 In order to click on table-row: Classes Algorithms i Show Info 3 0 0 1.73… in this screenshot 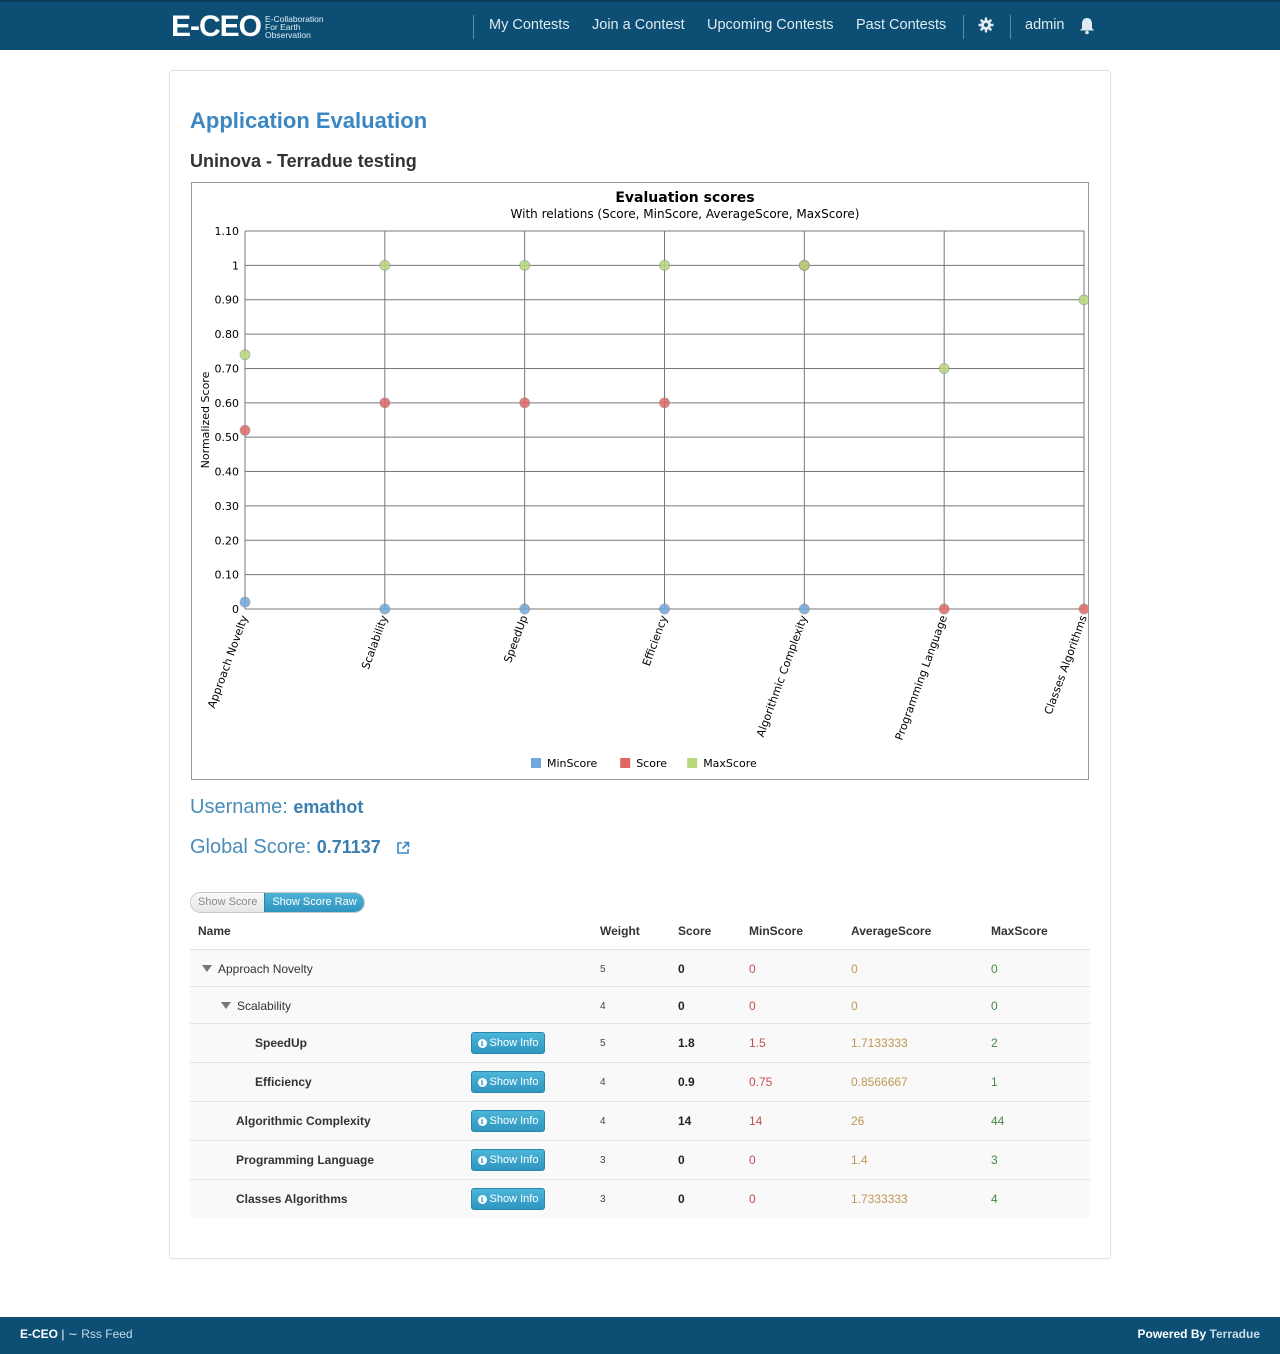, I will do `click(640, 1198)`.